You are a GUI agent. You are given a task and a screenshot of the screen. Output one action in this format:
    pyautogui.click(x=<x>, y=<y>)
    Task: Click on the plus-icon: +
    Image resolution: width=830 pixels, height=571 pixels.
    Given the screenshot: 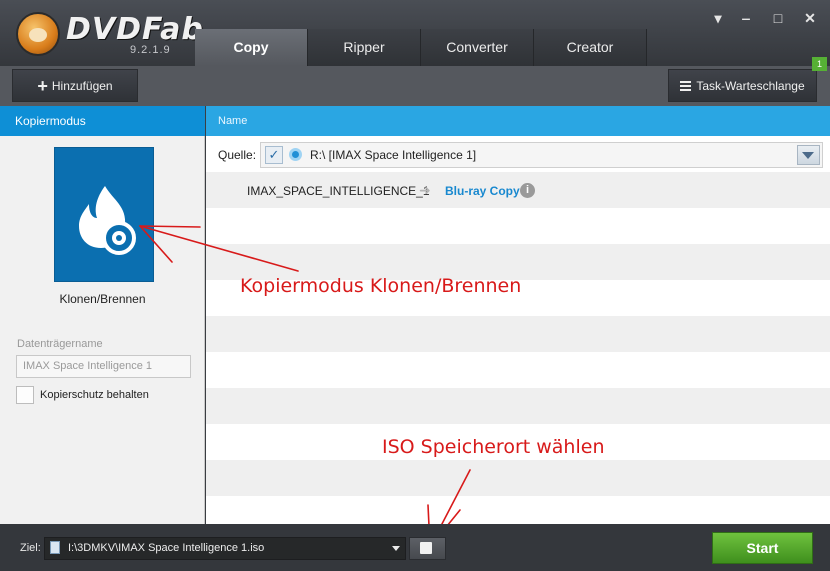 What is the action you would take?
    pyautogui.click(x=42, y=85)
    